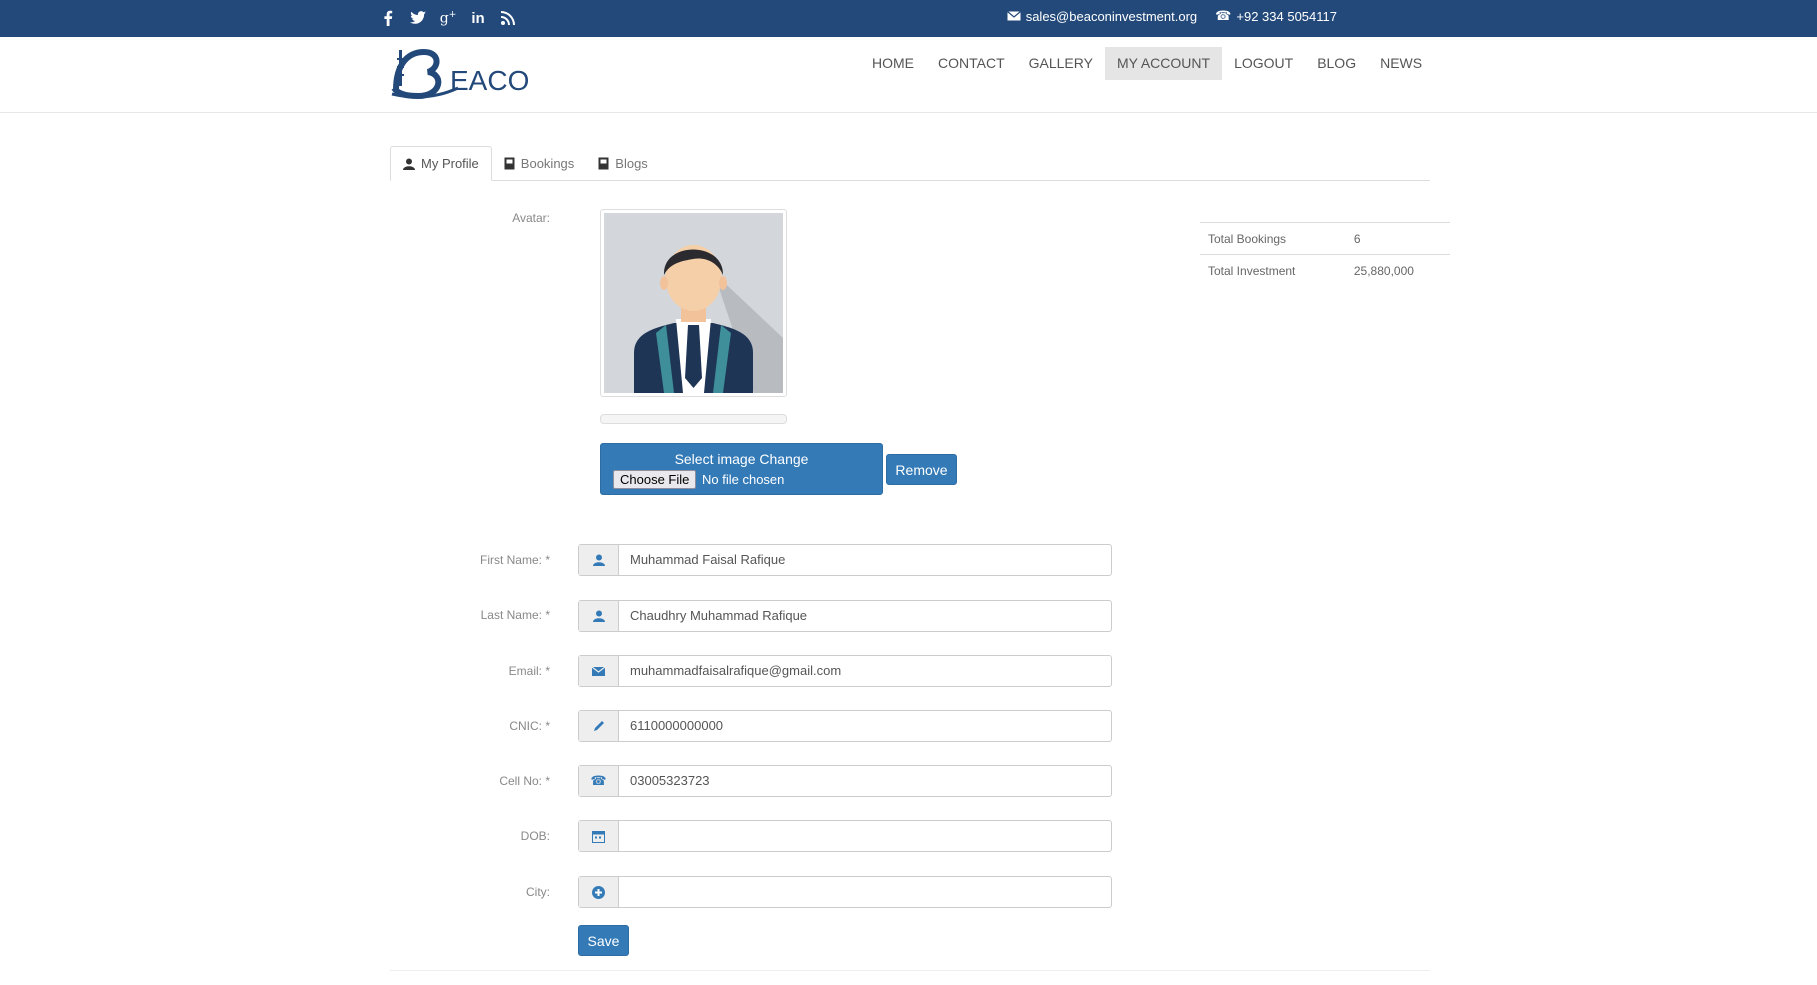 The width and height of the screenshot is (1817, 985). Describe the element at coordinates (547, 163) in the screenshot. I see `tab-bookings-label: Bookings` at that location.